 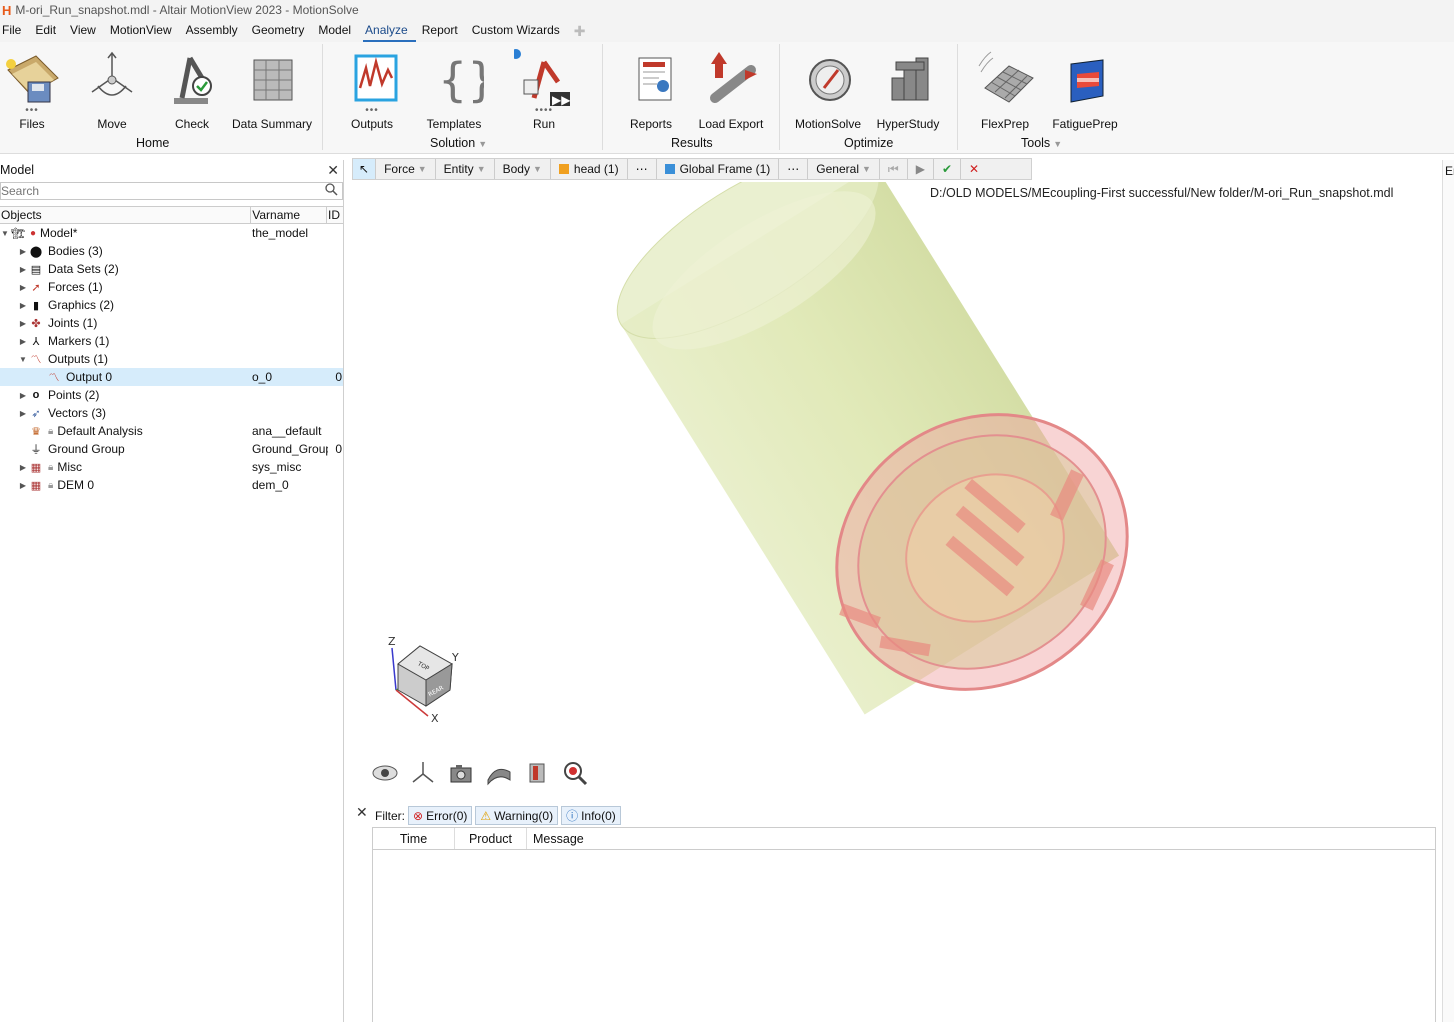 What do you see at coordinates (112, 89) in the screenshot?
I see `move-tool: Move` at bounding box center [112, 89].